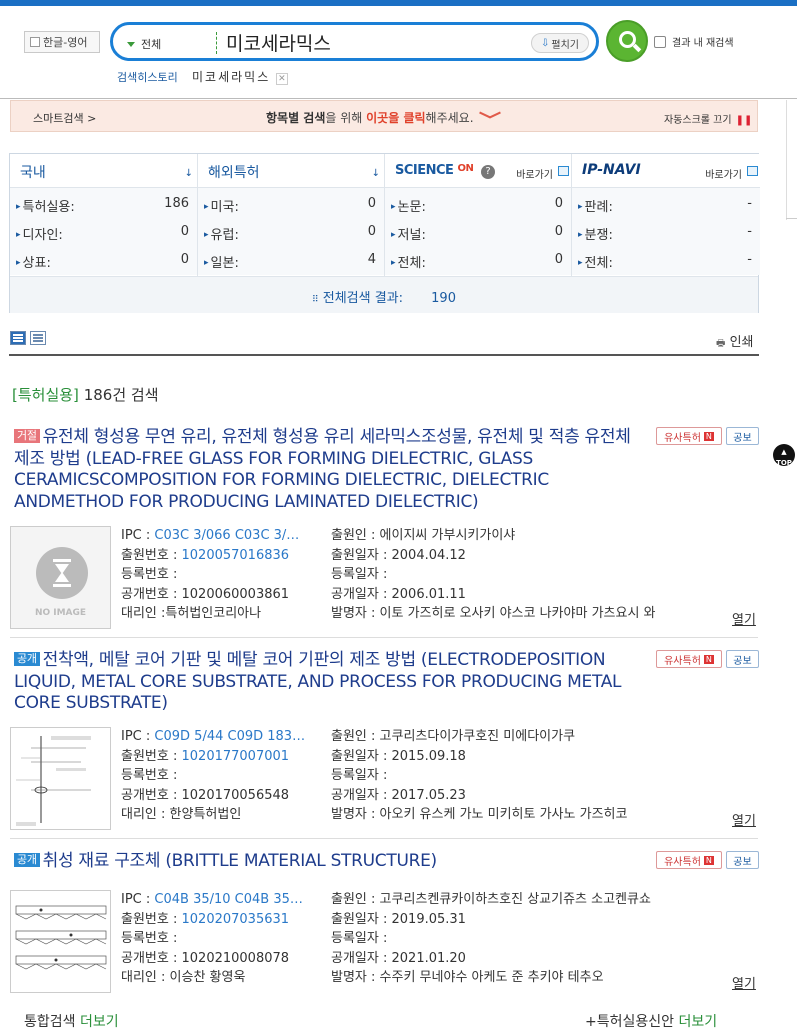 This screenshot has width=797, height=1031. Describe the element at coordinates (18, 338) in the screenshot. I see `detail-view-icon` at that location.